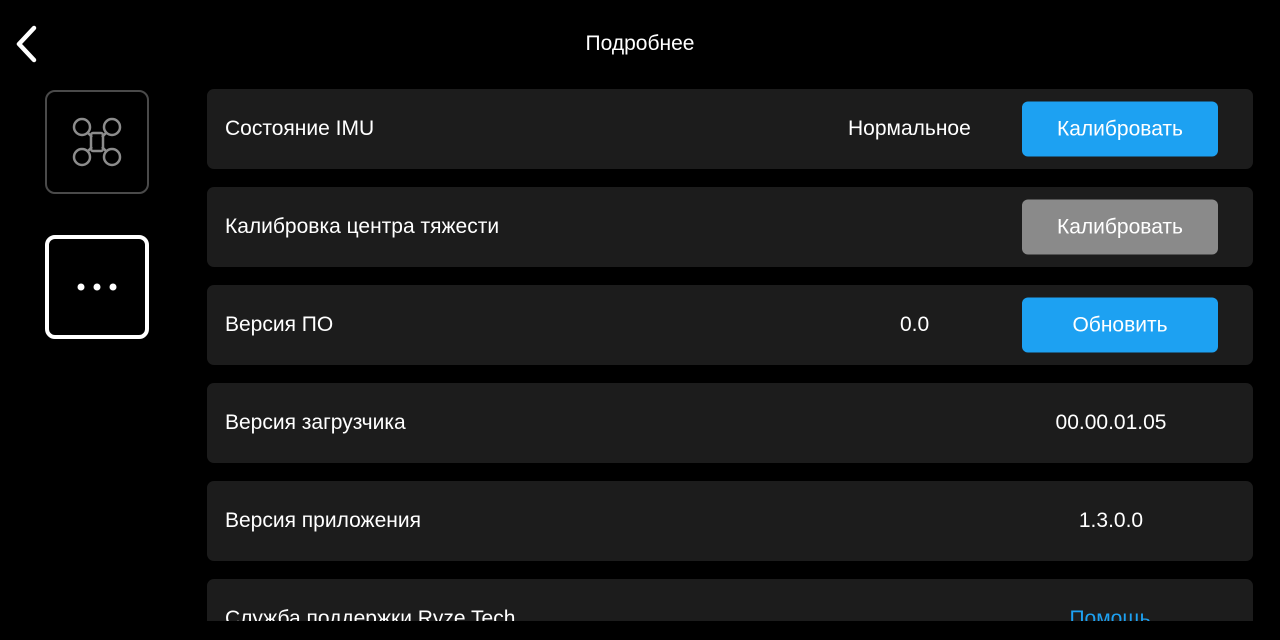 Image resolution: width=1280 pixels, height=640 pixels. I want to click on gravity-calibration-label: Калибровка центра тяжести, so click(362, 226).